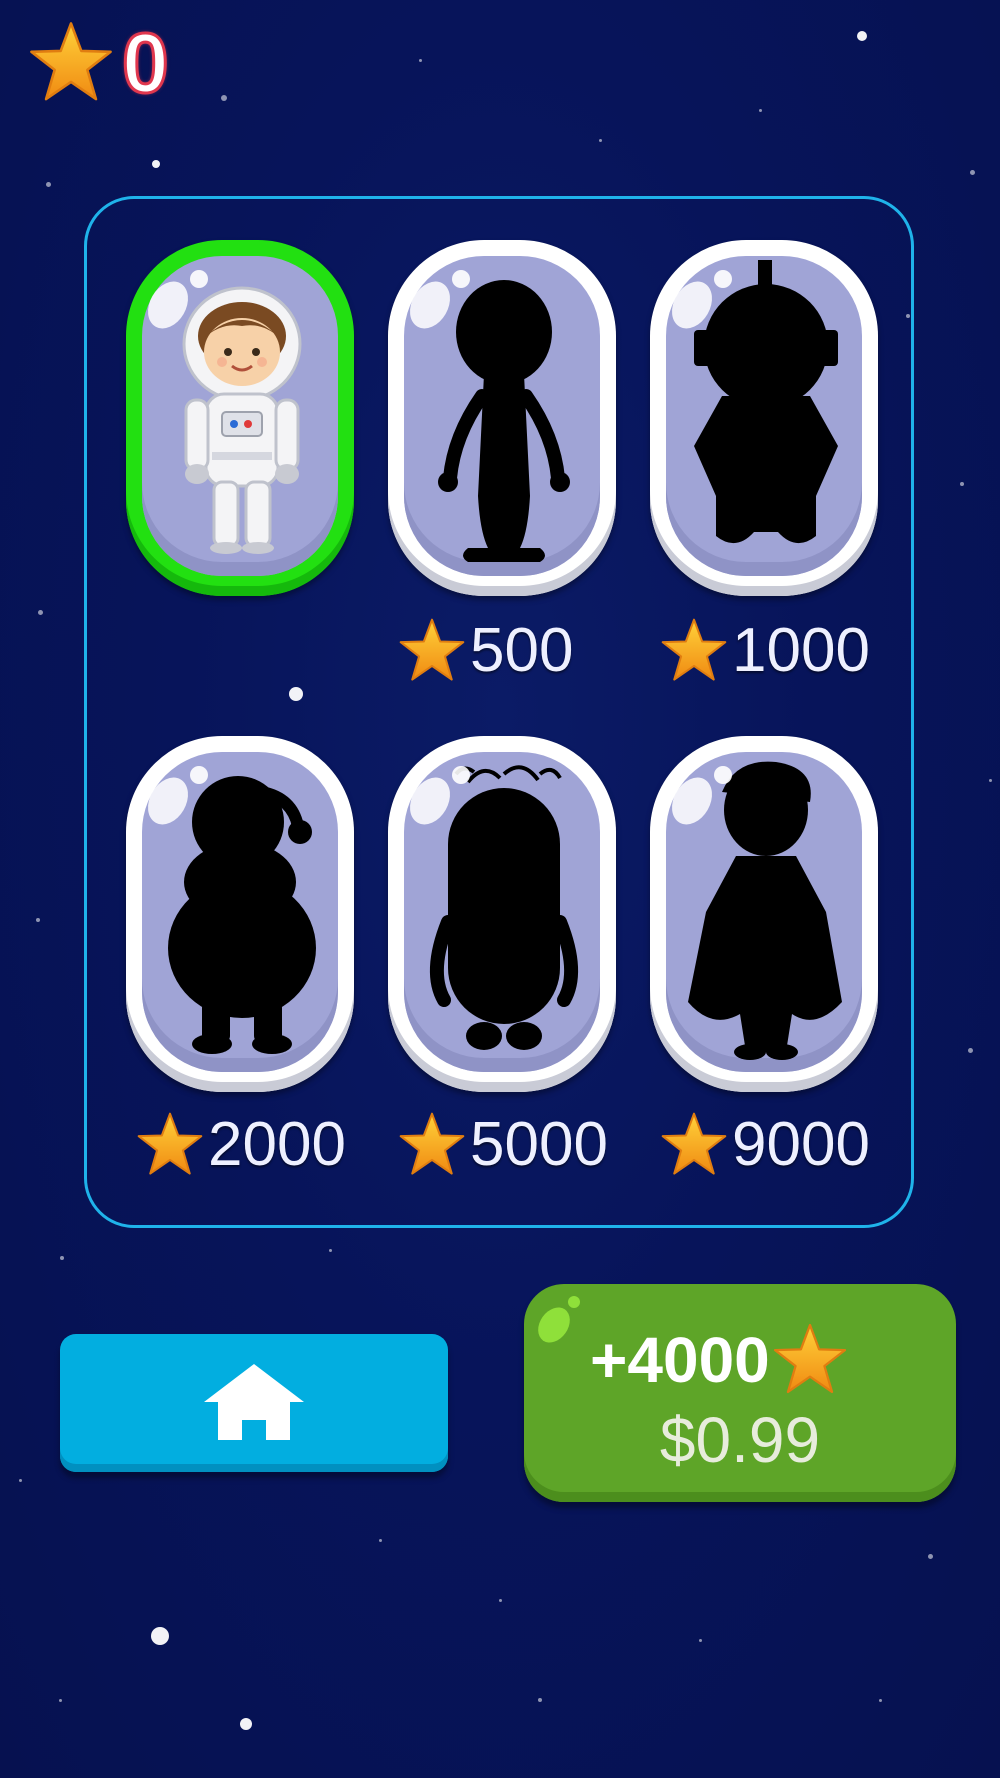  What do you see at coordinates (680, 1360) in the screenshot?
I see `buy-amount-value: +4000` at bounding box center [680, 1360].